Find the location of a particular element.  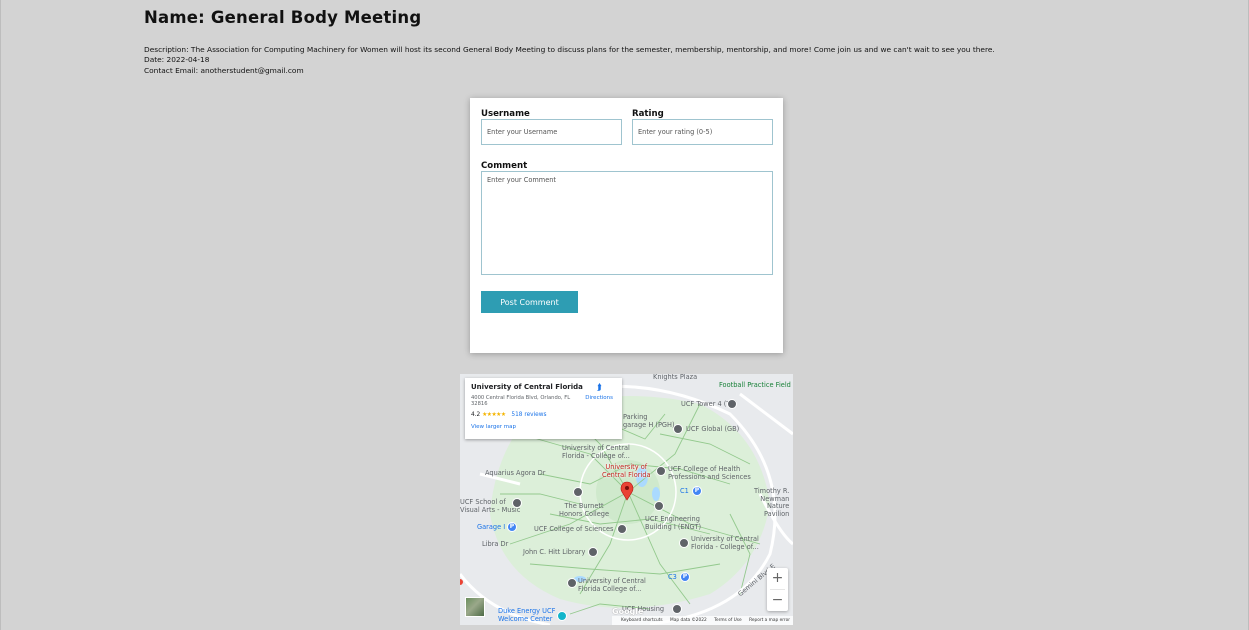

place-rating: 4.2 ★★★★★ 518 reviews is located at coordinates (543, 415).